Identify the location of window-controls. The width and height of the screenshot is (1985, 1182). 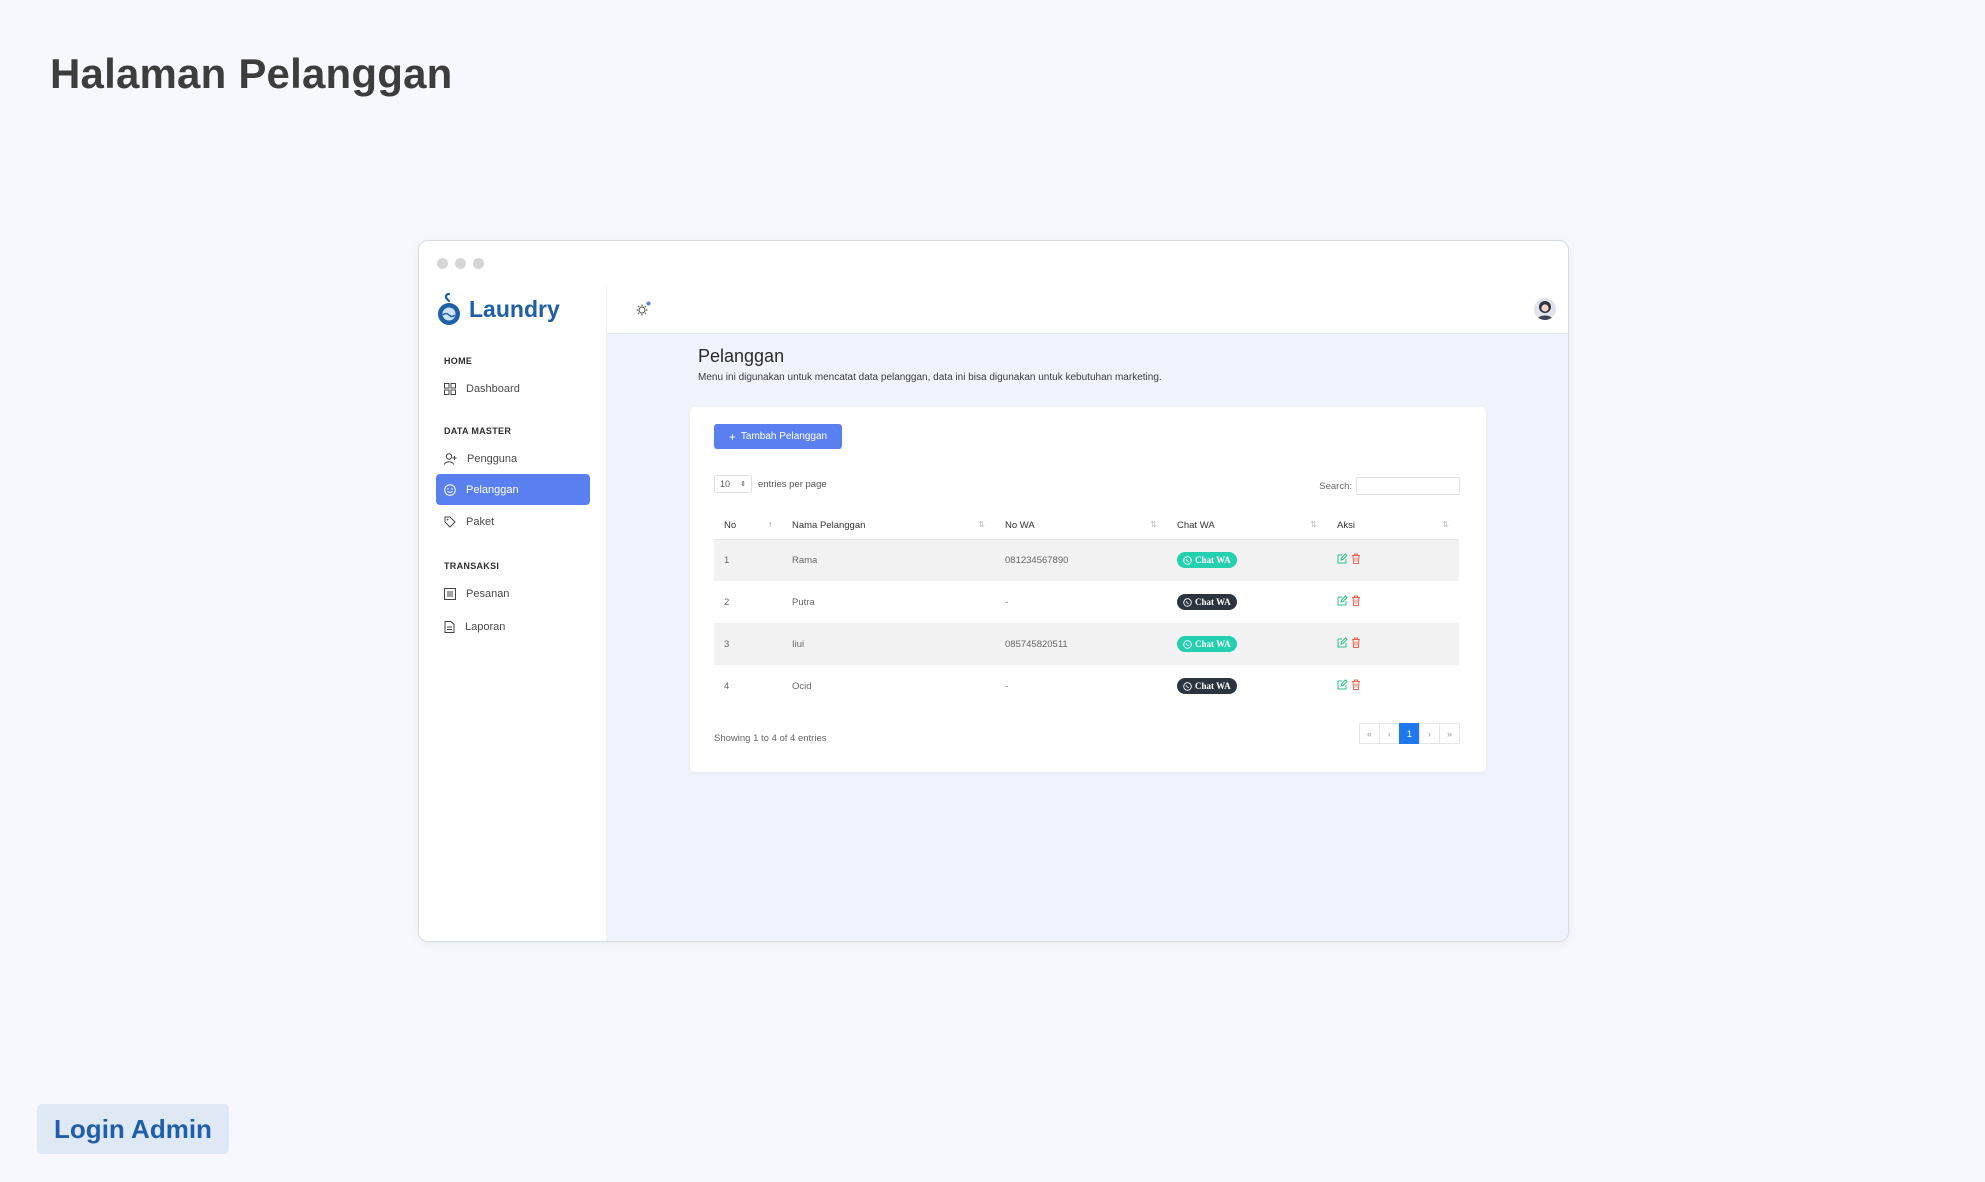
(460, 263).